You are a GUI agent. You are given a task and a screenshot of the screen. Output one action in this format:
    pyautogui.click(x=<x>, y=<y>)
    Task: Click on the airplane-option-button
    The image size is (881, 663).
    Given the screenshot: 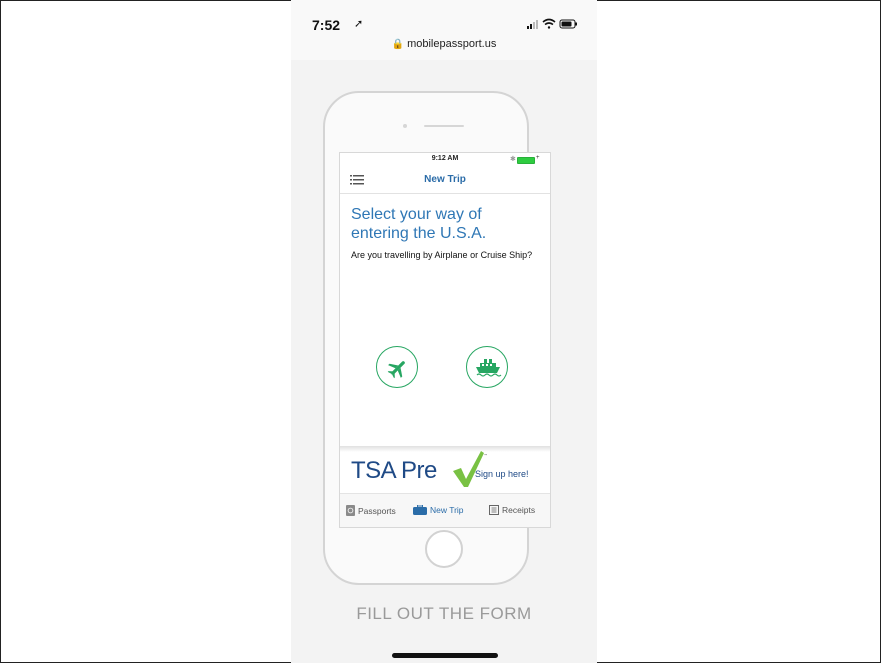 What is the action you would take?
    pyautogui.click(x=397, y=367)
    